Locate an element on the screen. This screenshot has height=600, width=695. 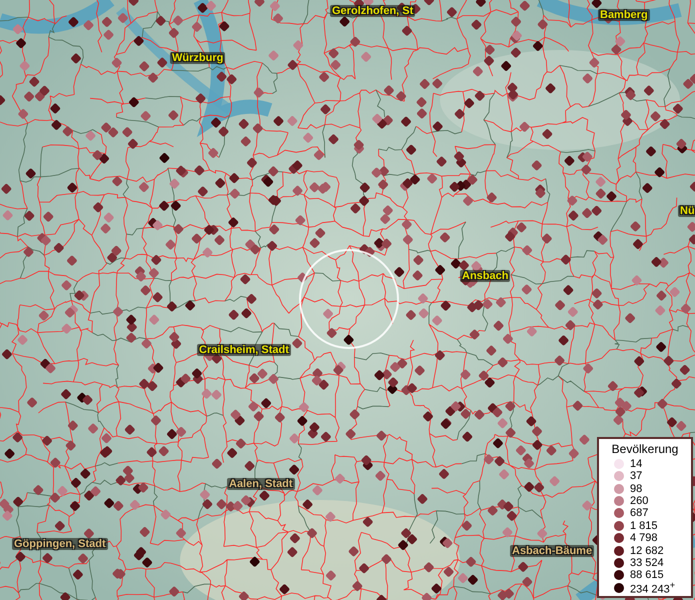
legend-value: 260 is located at coordinates (639, 501).